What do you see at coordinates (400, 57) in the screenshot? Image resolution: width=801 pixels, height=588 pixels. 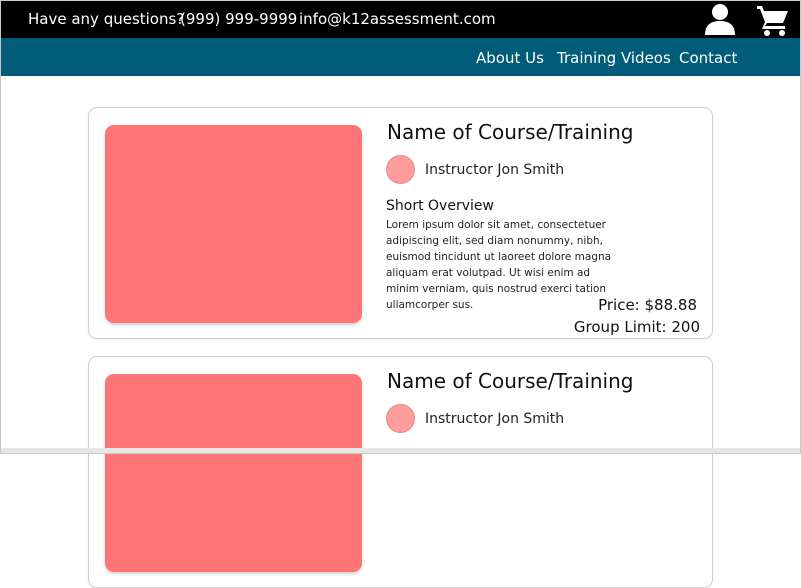 I see `main-nav: About Us Training Videos Contact` at bounding box center [400, 57].